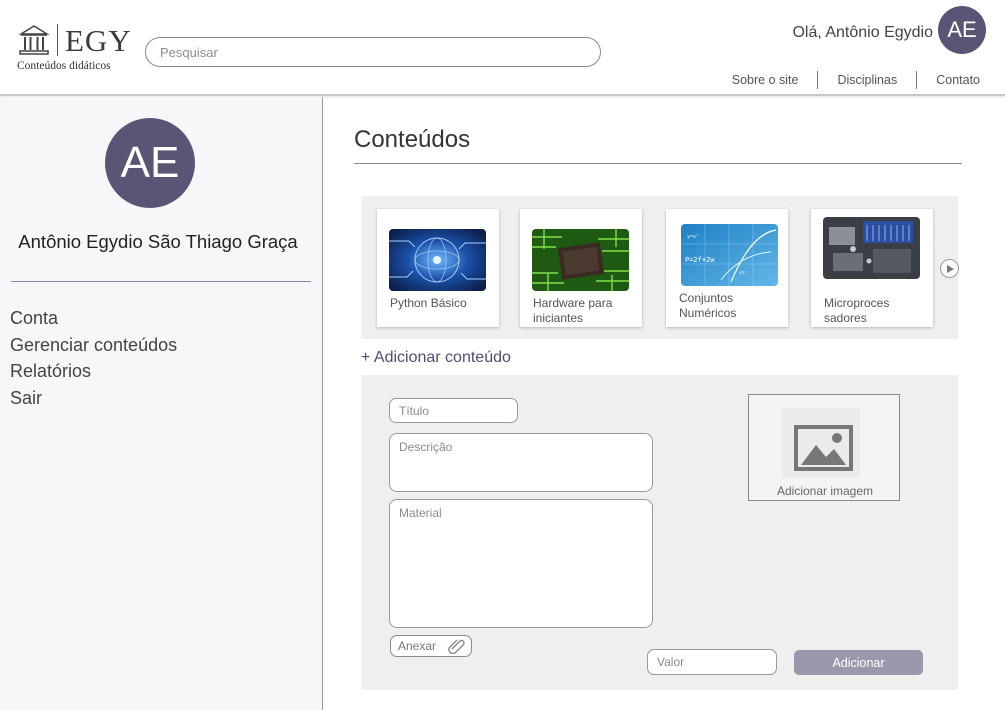 The height and width of the screenshot is (710, 1005). I want to click on sidebar-item-sair: Sair, so click(93, 398).